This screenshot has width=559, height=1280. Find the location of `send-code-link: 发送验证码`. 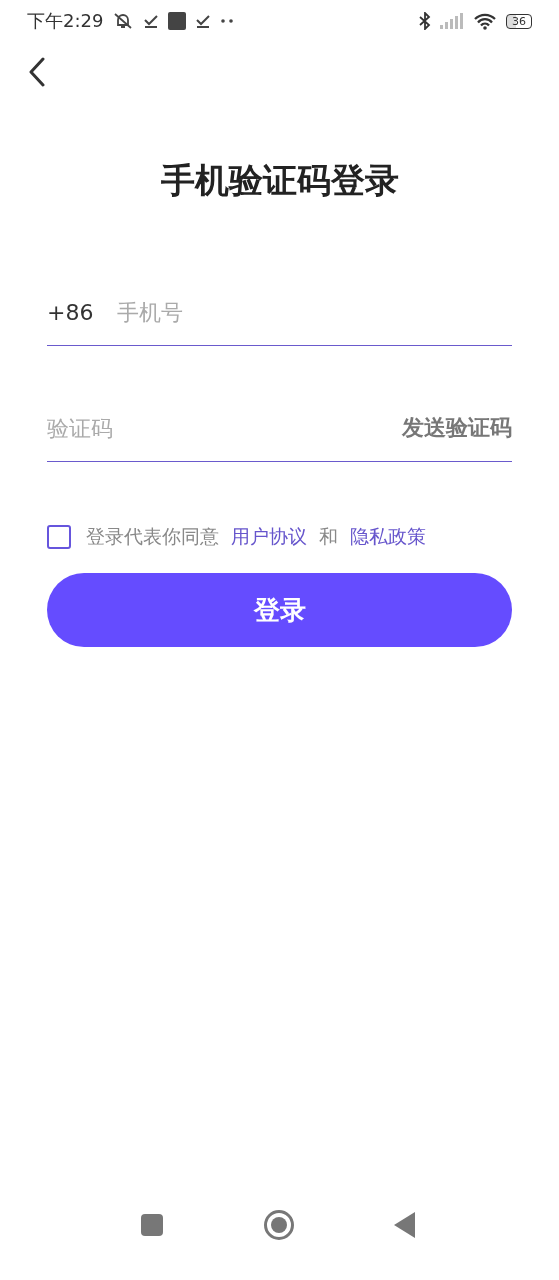

send-code-link: 发送验证码 is located at coordinates (457, 428).